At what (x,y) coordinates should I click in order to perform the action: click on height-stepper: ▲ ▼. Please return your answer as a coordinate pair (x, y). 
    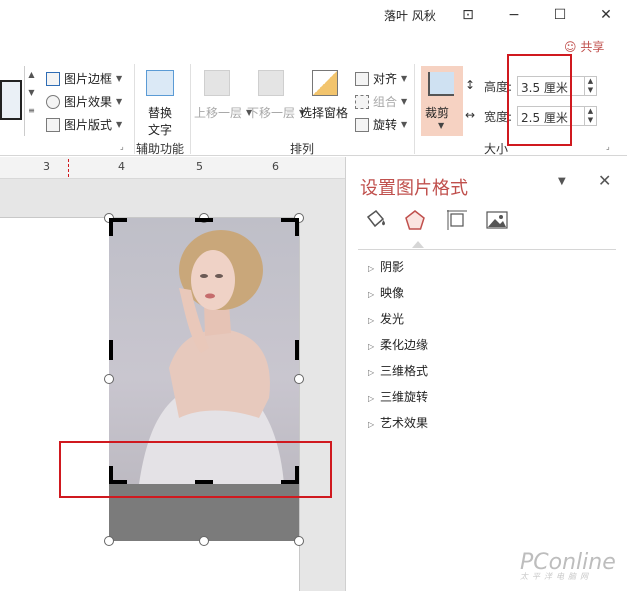
    Looking at the image, I should click on (591, 86).